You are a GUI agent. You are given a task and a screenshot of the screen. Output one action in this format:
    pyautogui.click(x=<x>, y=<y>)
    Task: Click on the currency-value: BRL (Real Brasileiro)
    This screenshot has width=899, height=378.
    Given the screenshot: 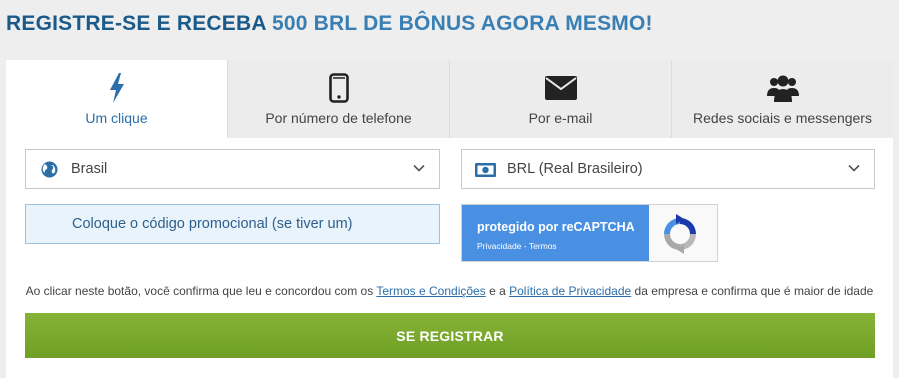 What is the action you would take?
    pyautogui.click(x=575, y=169)
    